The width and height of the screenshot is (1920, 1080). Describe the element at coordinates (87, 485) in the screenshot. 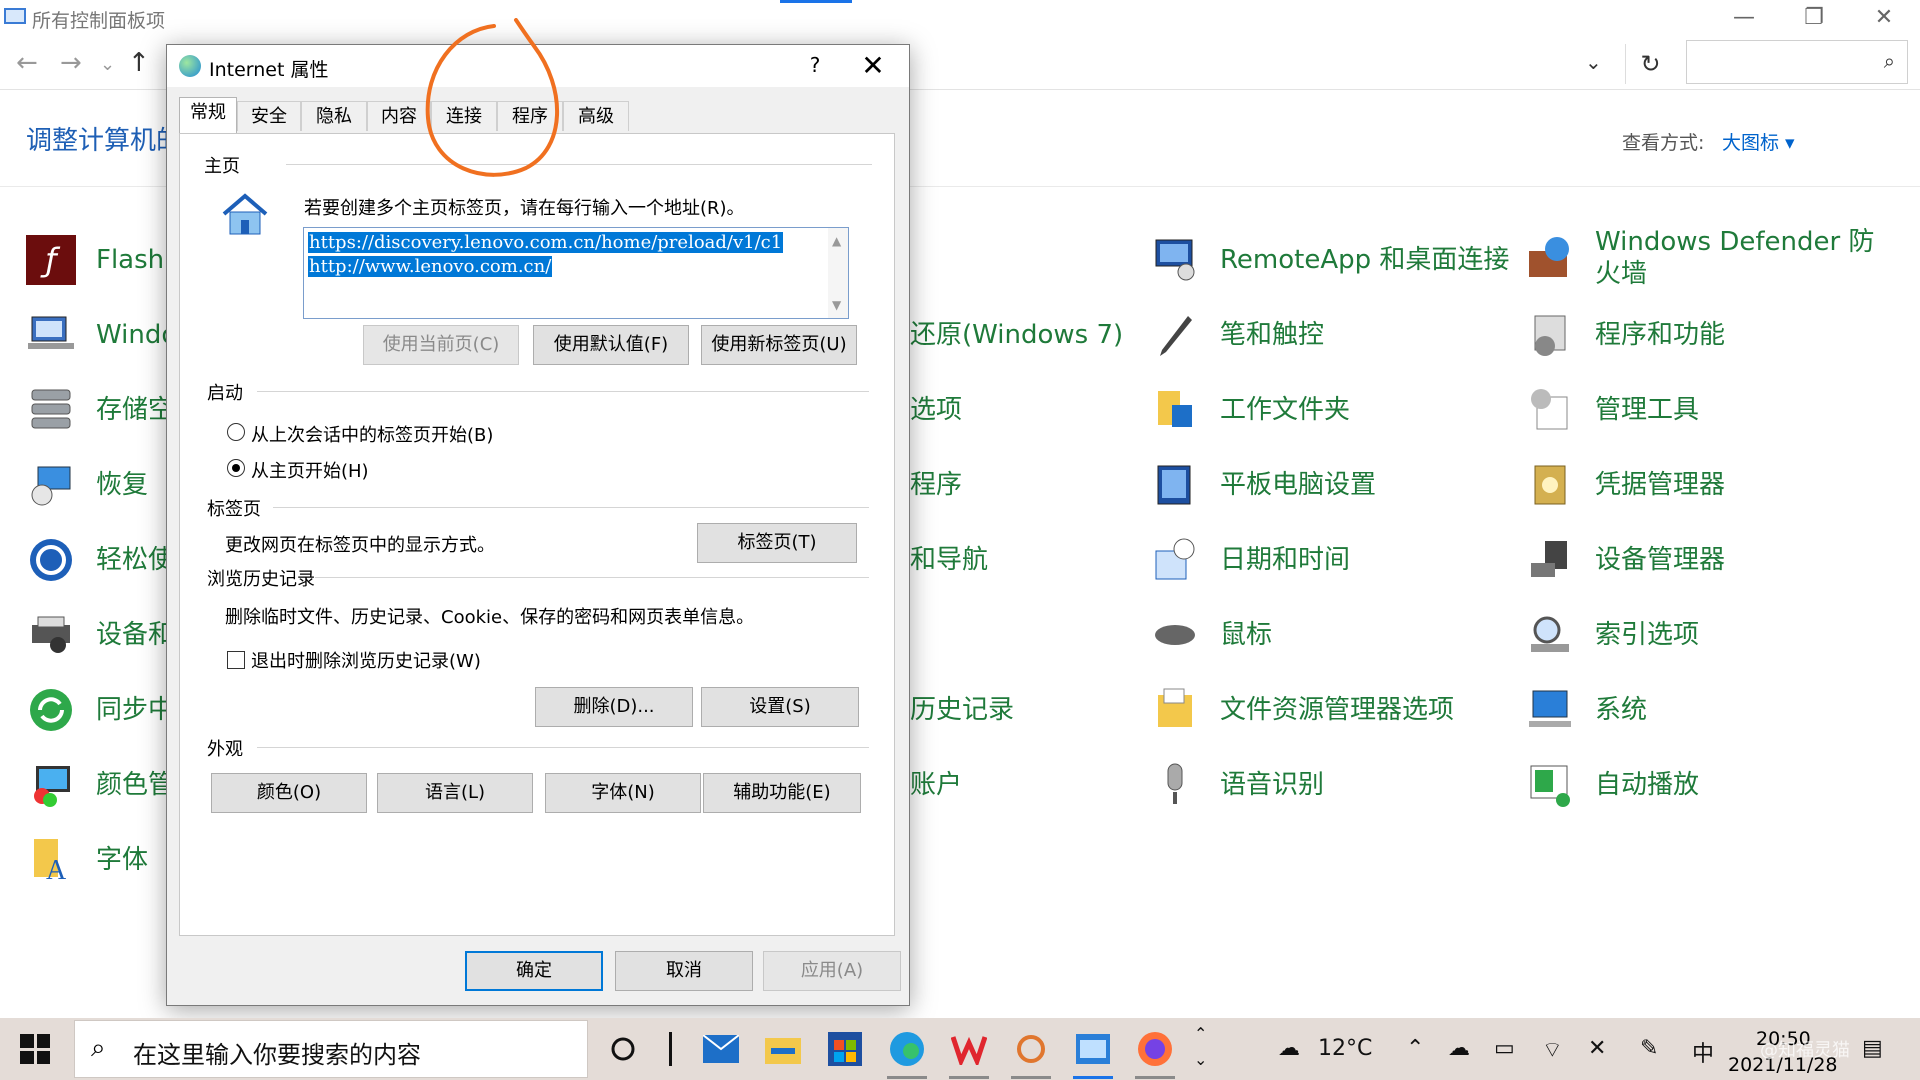

I see `cp-item-recovery: 恢复` at that location.